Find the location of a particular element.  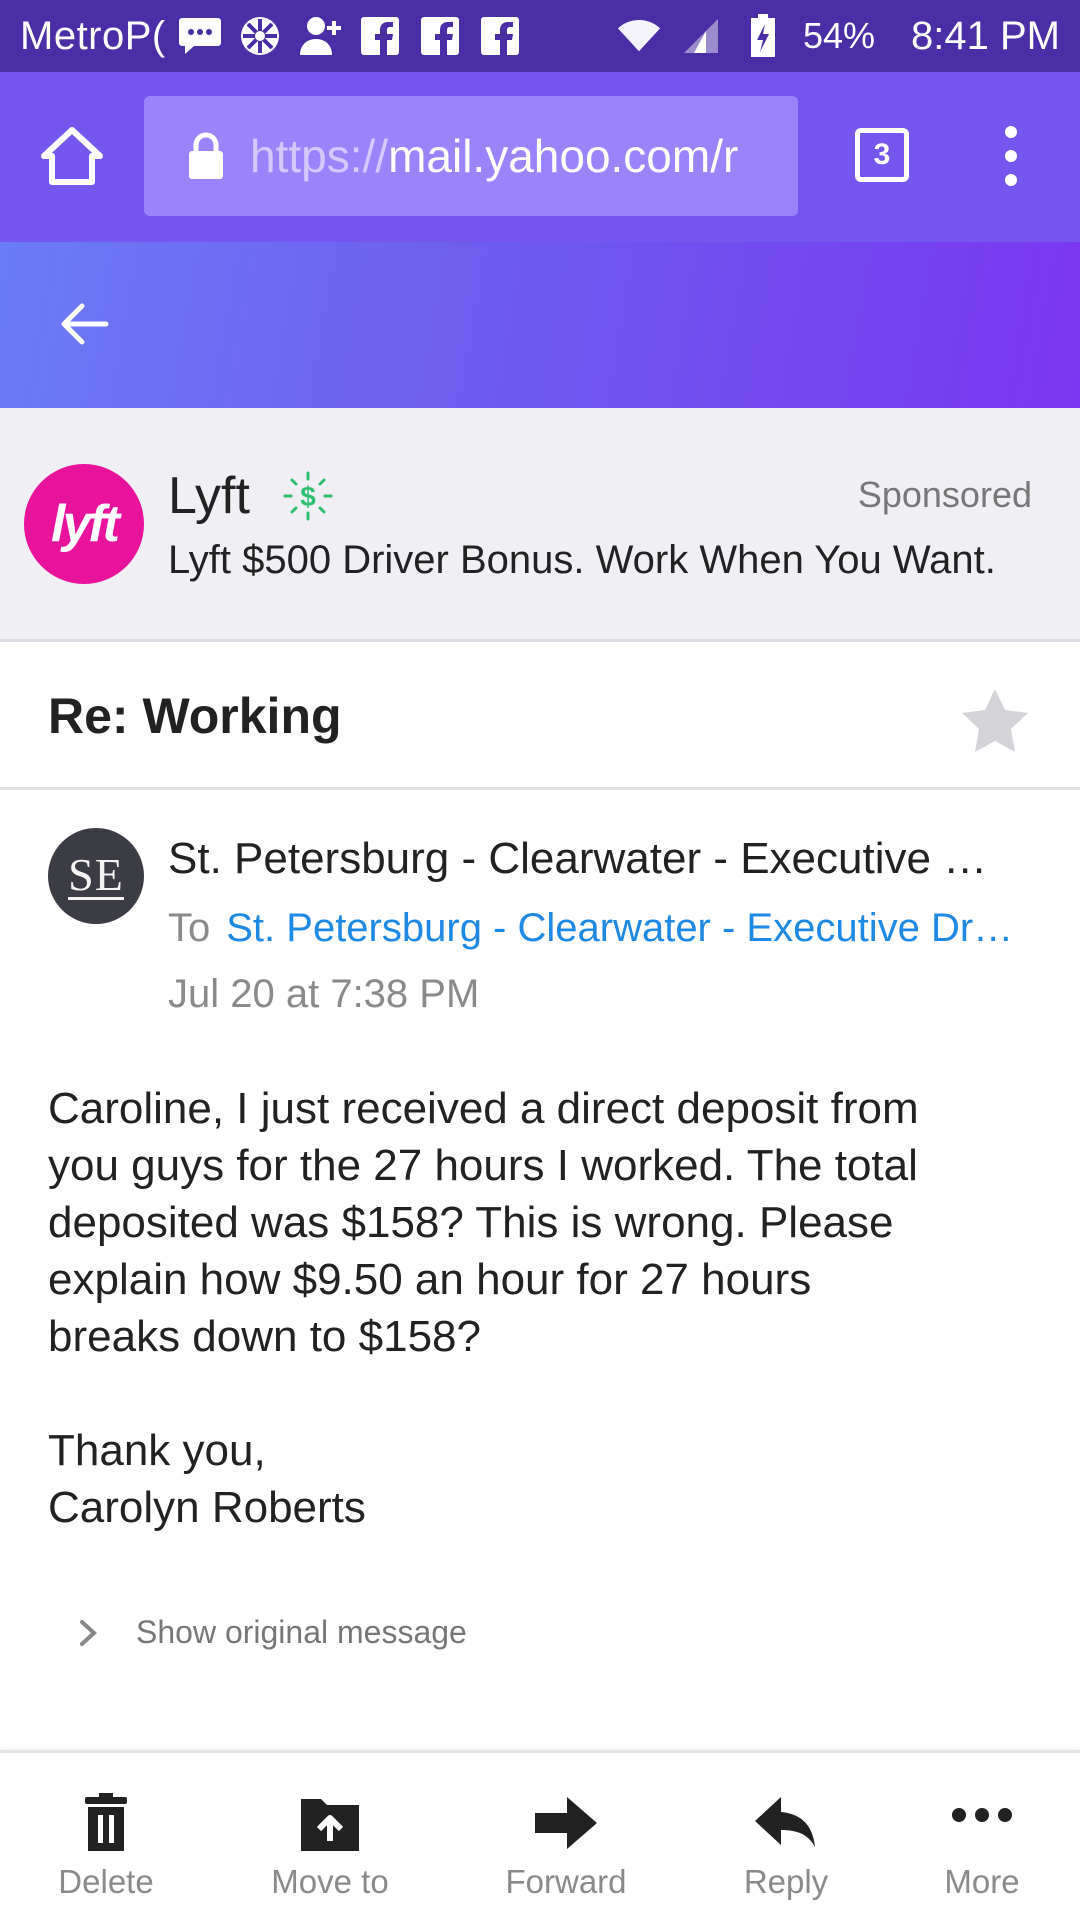

home-button is located at coordinates (72, 156).